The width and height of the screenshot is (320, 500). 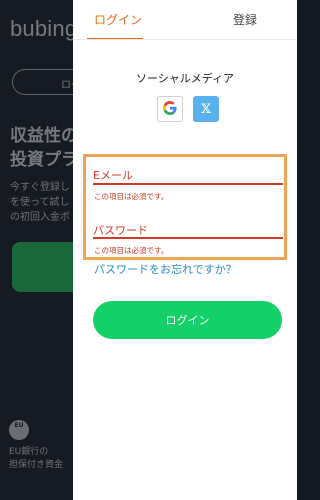 I want to click on google-icon, so click(x=170, y=109).